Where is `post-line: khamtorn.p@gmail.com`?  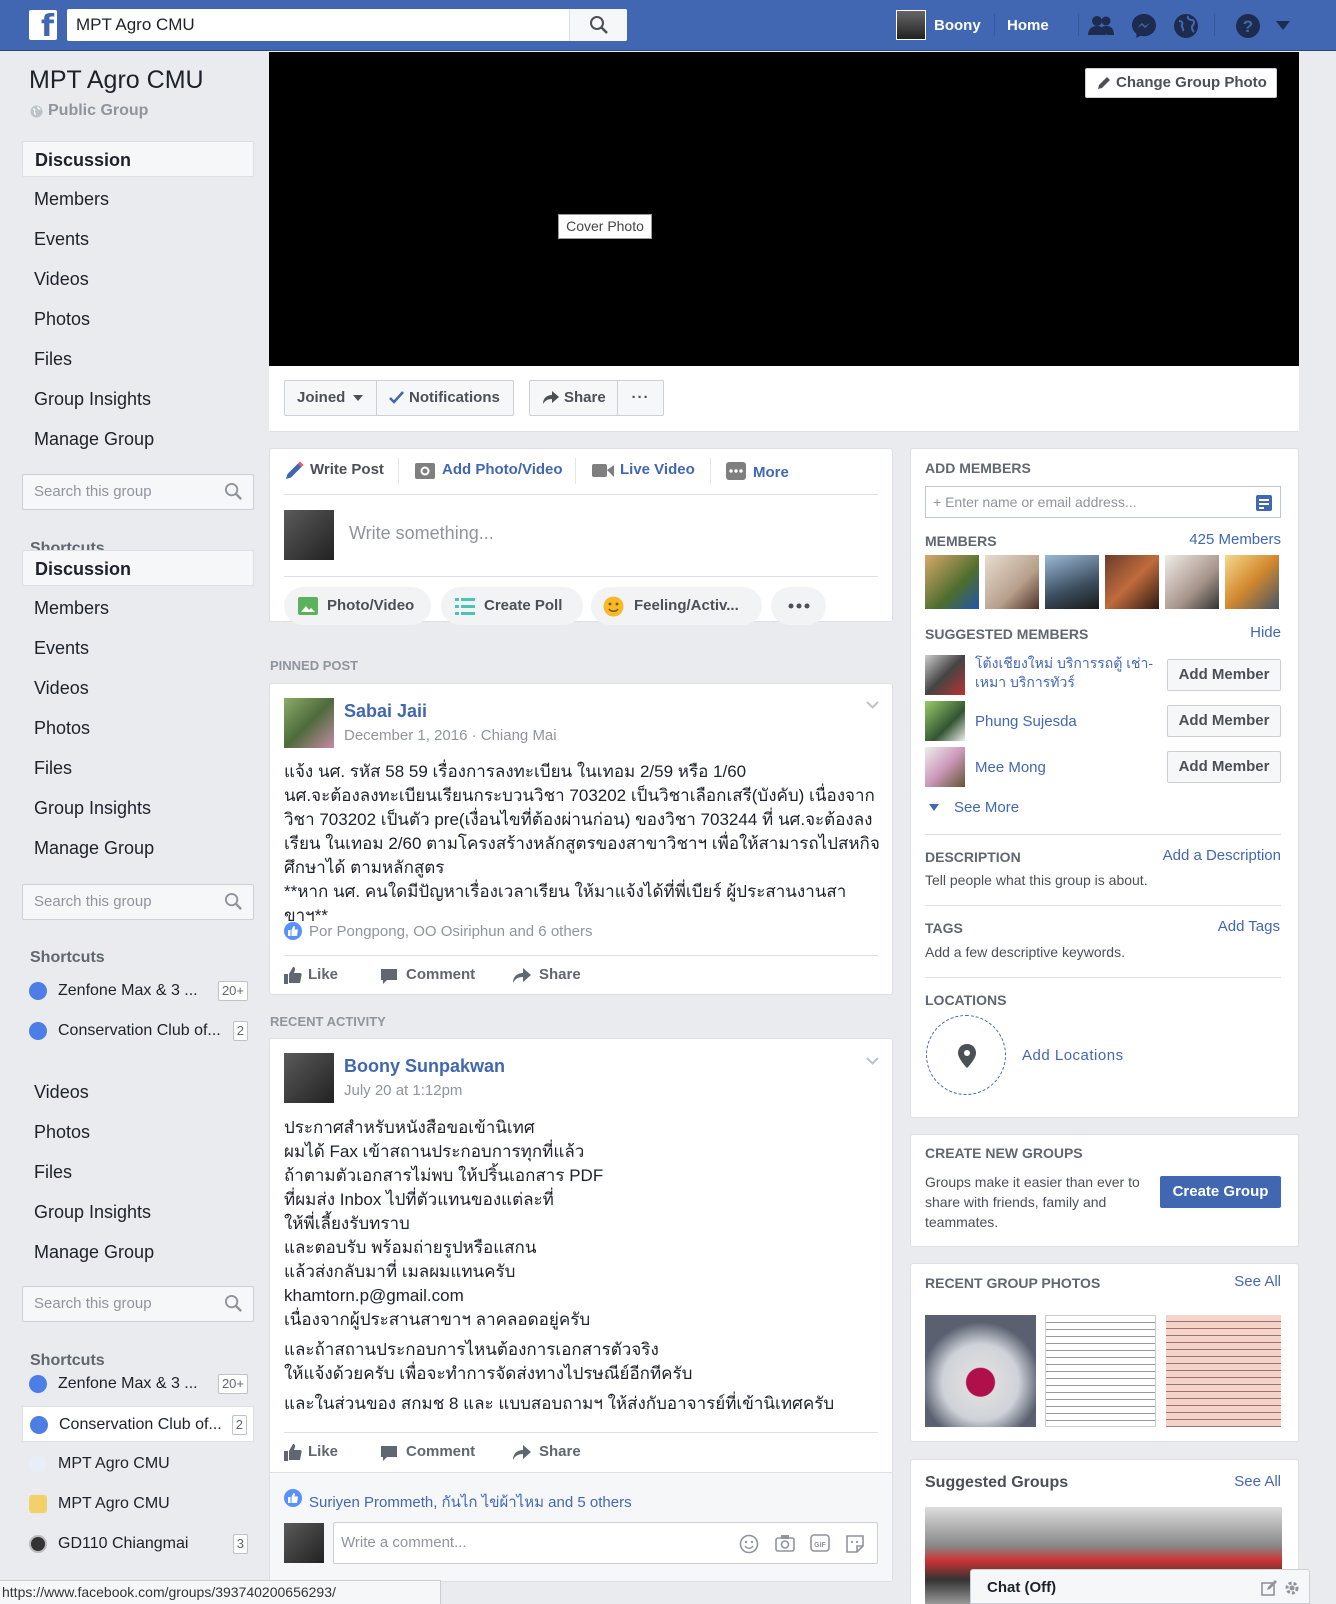
post-line: khamtorn.p@gmail.com is located at coordinates (584, 1296).